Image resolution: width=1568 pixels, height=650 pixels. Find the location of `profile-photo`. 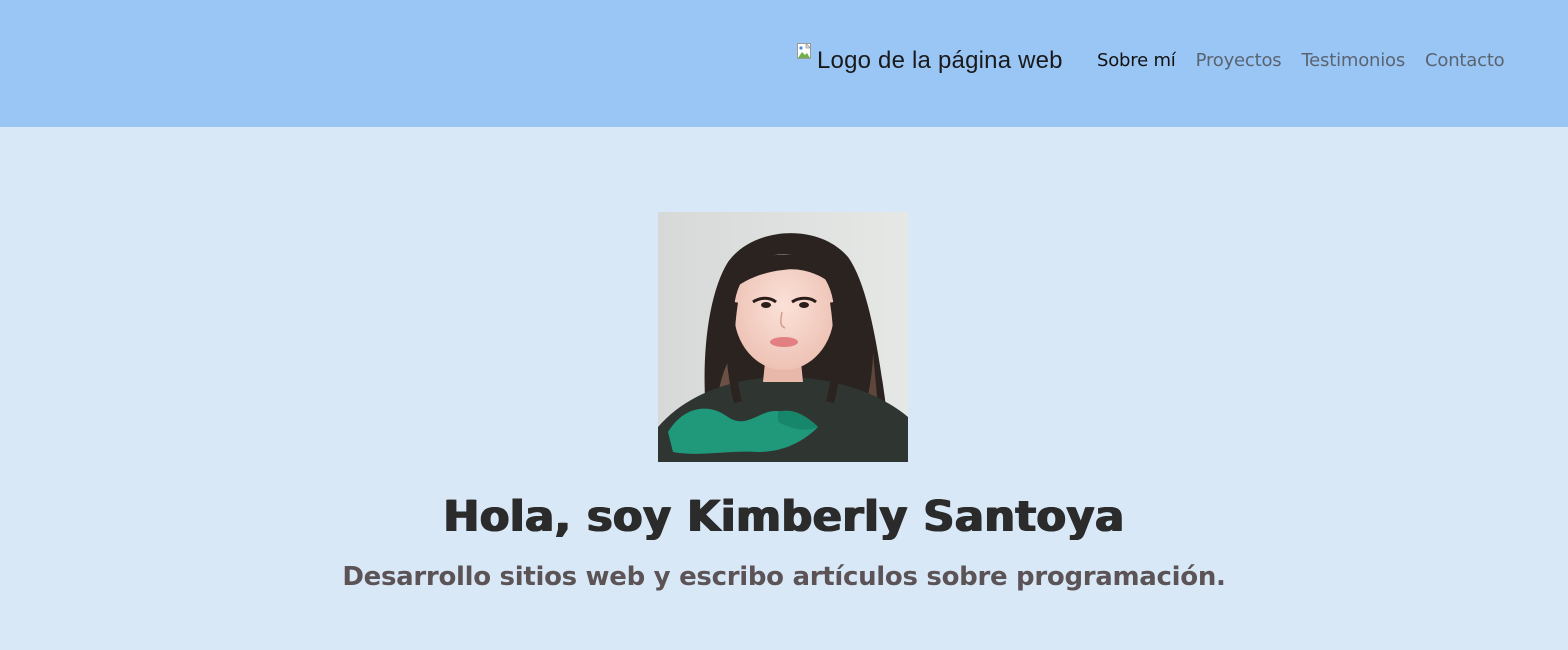

profile-photo is located at coordinates (783, 337).